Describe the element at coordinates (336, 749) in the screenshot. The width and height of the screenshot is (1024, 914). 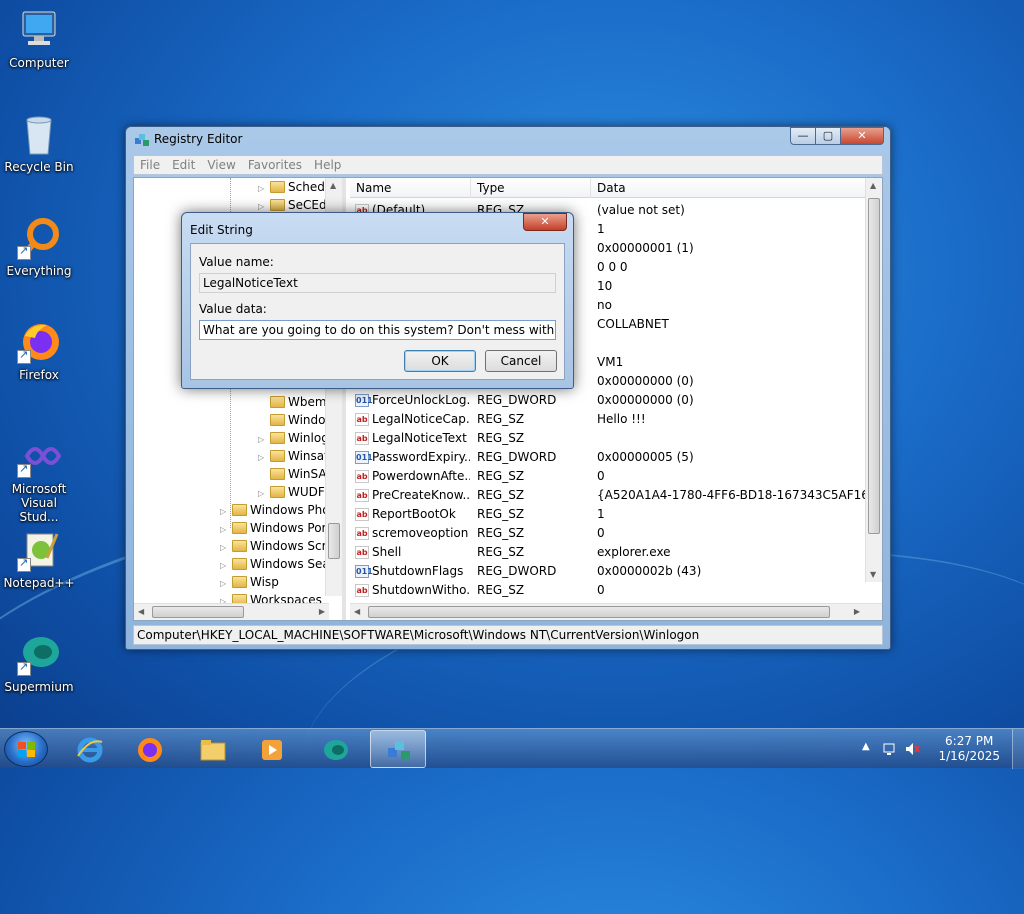
I see `taskbar-supermium` at that location.